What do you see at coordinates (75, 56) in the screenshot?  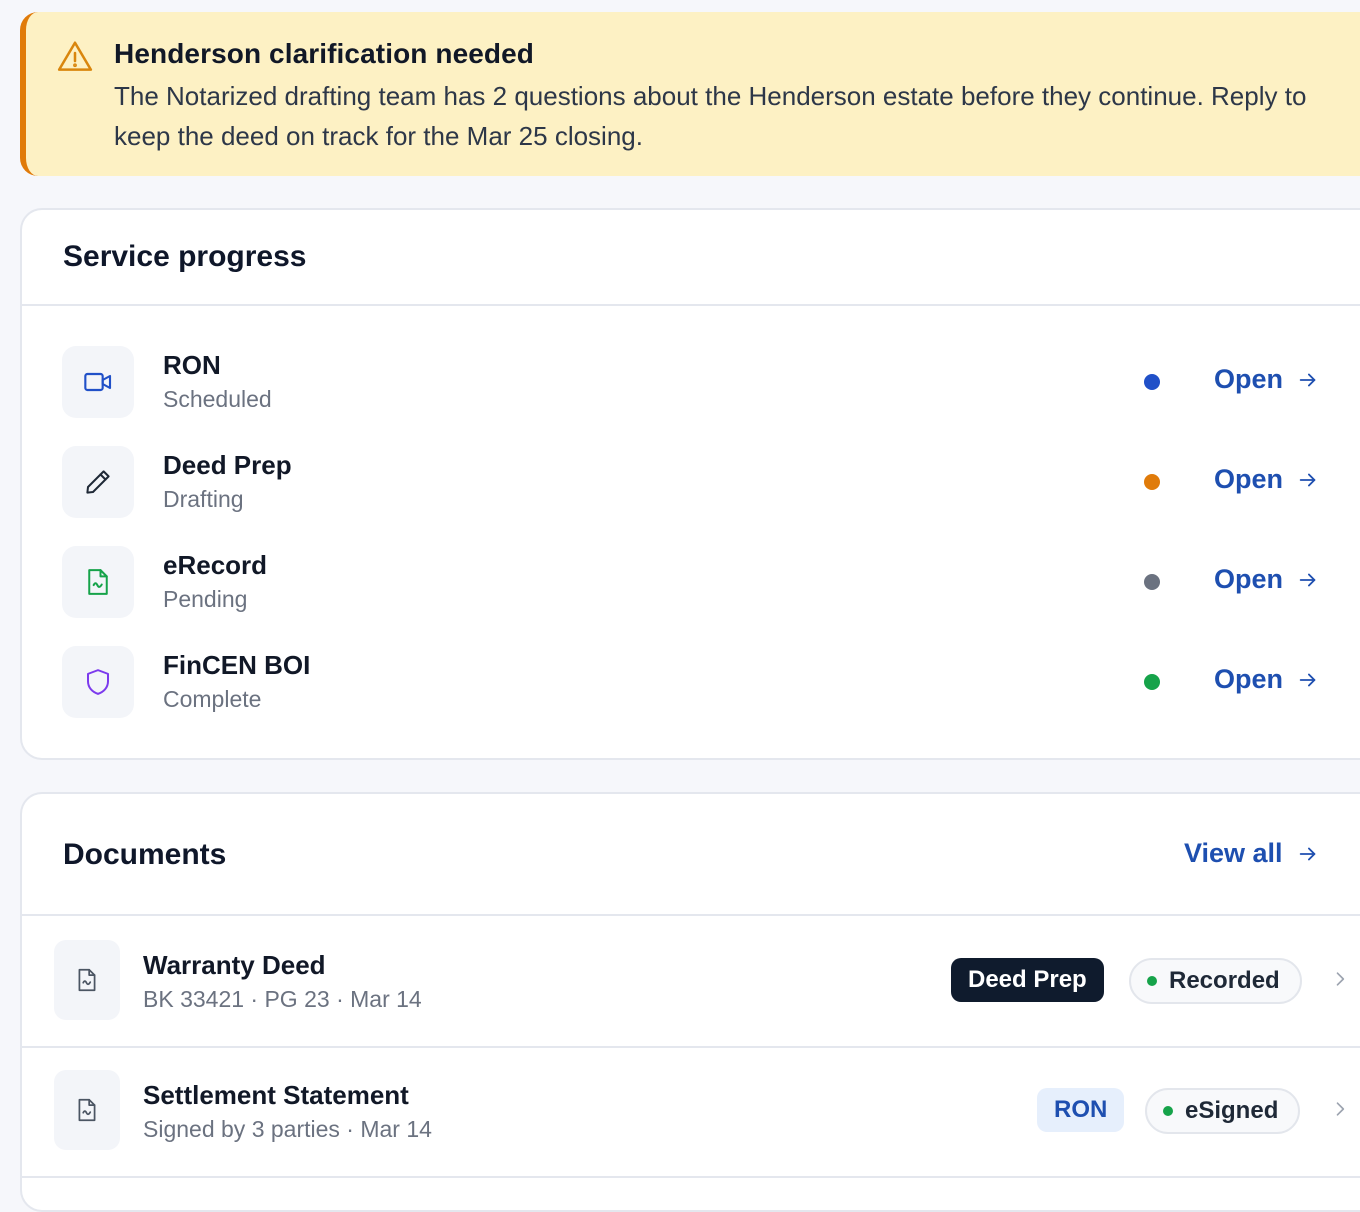 I see `warning-icon` at bounding box center [75, 56].